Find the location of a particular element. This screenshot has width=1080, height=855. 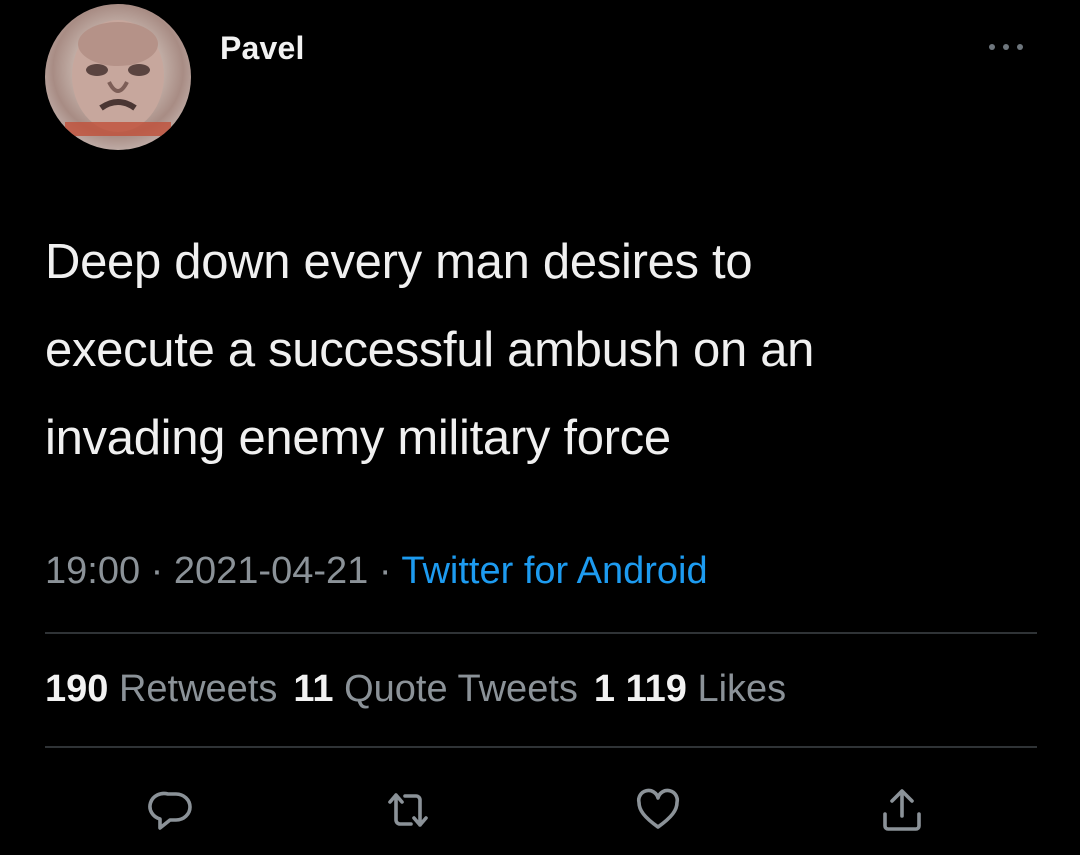

tweet-text-line: Deep down every man desires to is located at coordinates (399, 262).